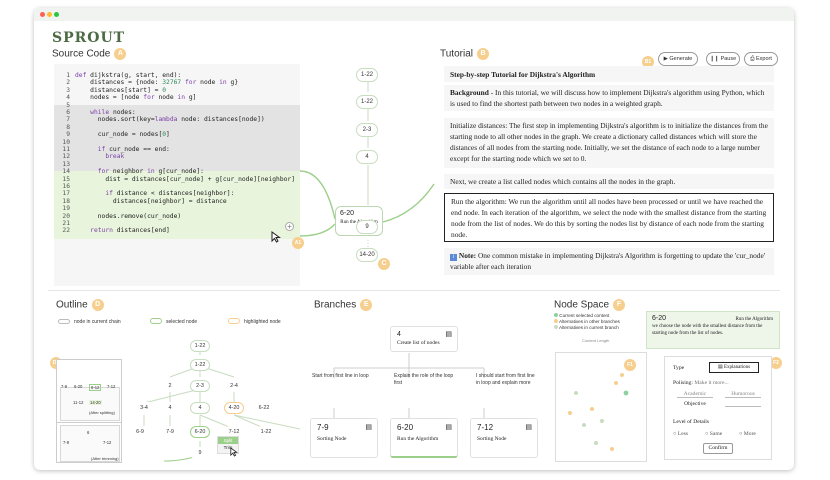 The image size is (830, 480). What do you see at coordinates (120, 54) in the screenshot?
I see `badge-a: A` at bounding box center [120, 54].